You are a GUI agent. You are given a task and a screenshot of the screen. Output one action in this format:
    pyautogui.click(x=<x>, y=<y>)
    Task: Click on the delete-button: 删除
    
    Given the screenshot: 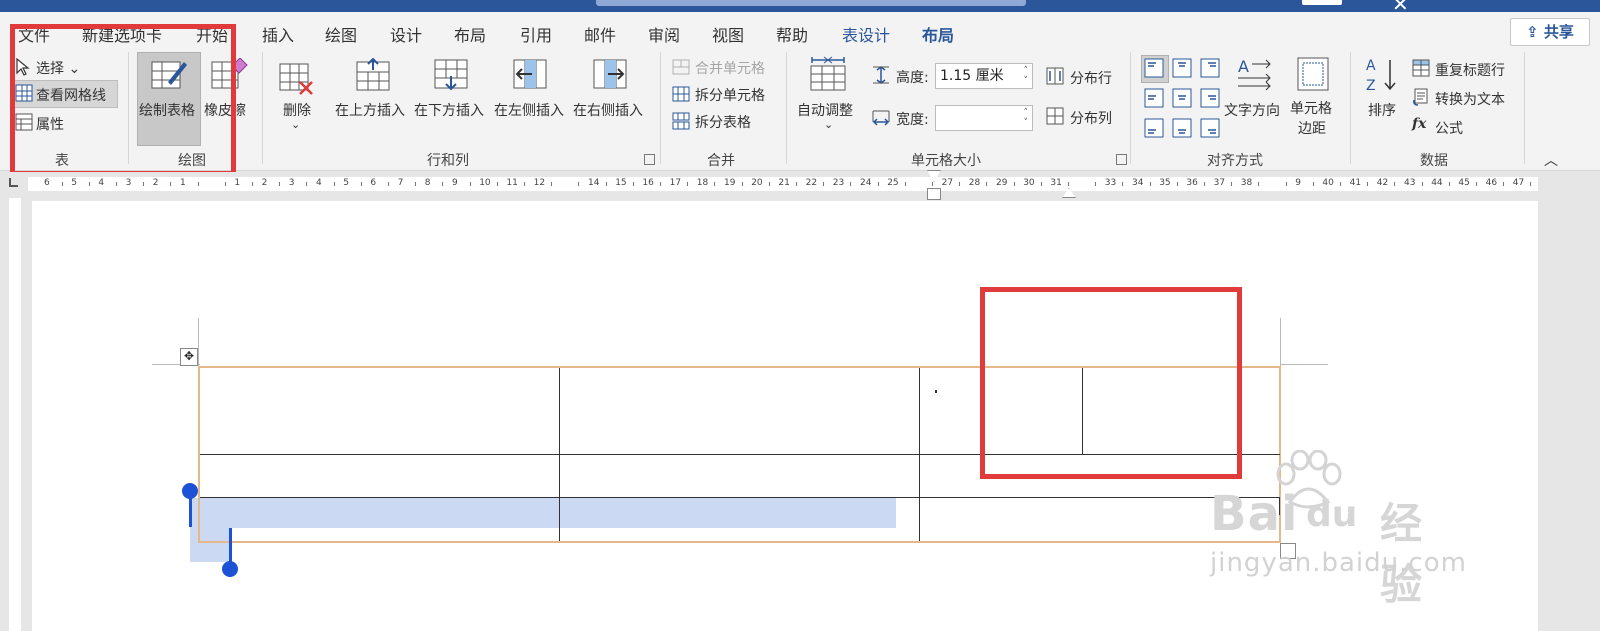 What is the action you would take?
    pyautogui.click(x=297, y=110)
    